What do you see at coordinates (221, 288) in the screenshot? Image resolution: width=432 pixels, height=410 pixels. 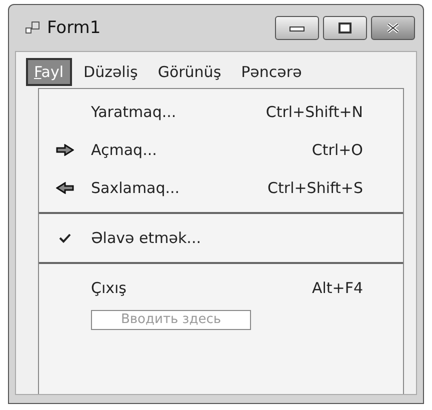 I see `menu-entry: Çıxış Alt+F4` at bounding box center [221, 288].